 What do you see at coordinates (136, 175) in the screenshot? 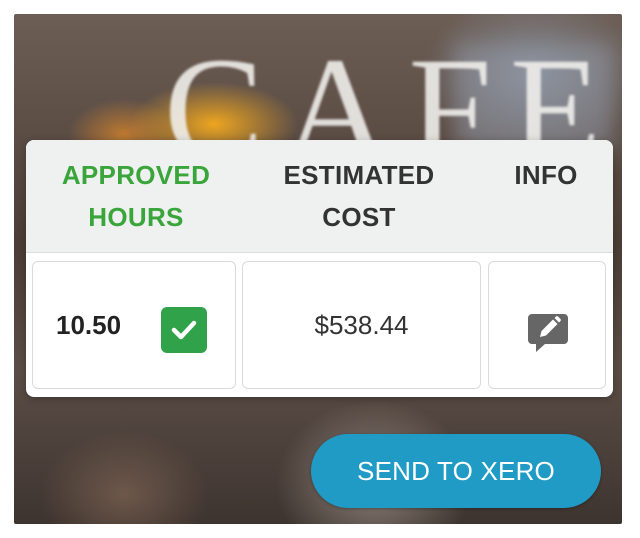
I see `header-approved-line1: APPROVED` at bounding box center [136, 175].